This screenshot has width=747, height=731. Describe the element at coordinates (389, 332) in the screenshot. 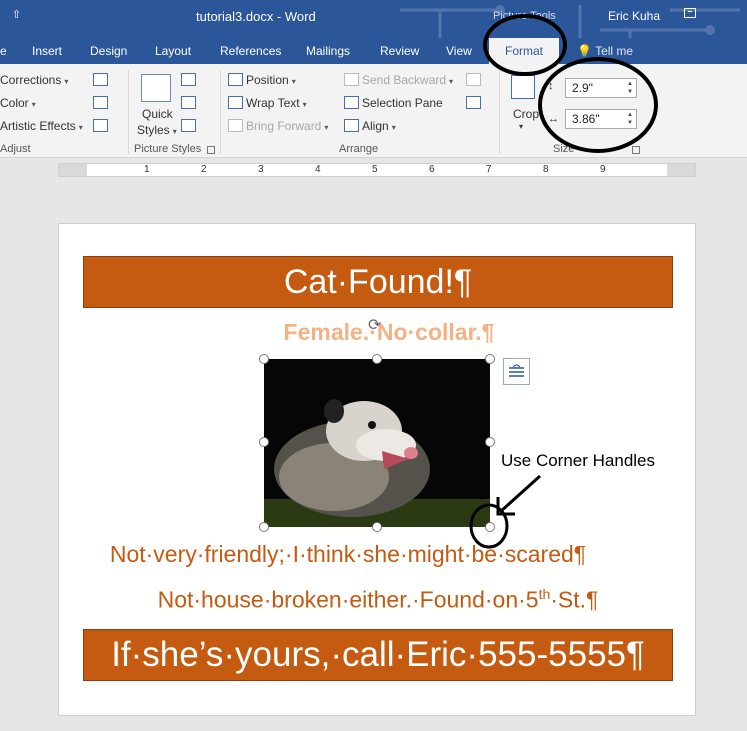

I see `subtitle-text: Female.·No·collar.¶` at that location.